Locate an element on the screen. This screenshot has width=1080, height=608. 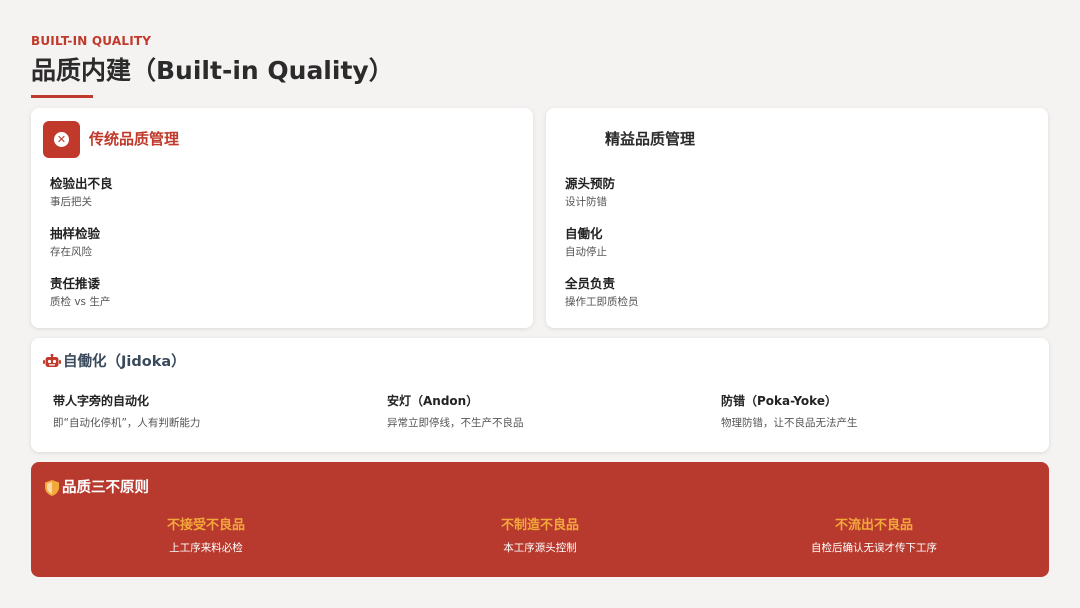
list-item: 责任推诿 质检 vs 生产 is located at coordinates (81, 300).